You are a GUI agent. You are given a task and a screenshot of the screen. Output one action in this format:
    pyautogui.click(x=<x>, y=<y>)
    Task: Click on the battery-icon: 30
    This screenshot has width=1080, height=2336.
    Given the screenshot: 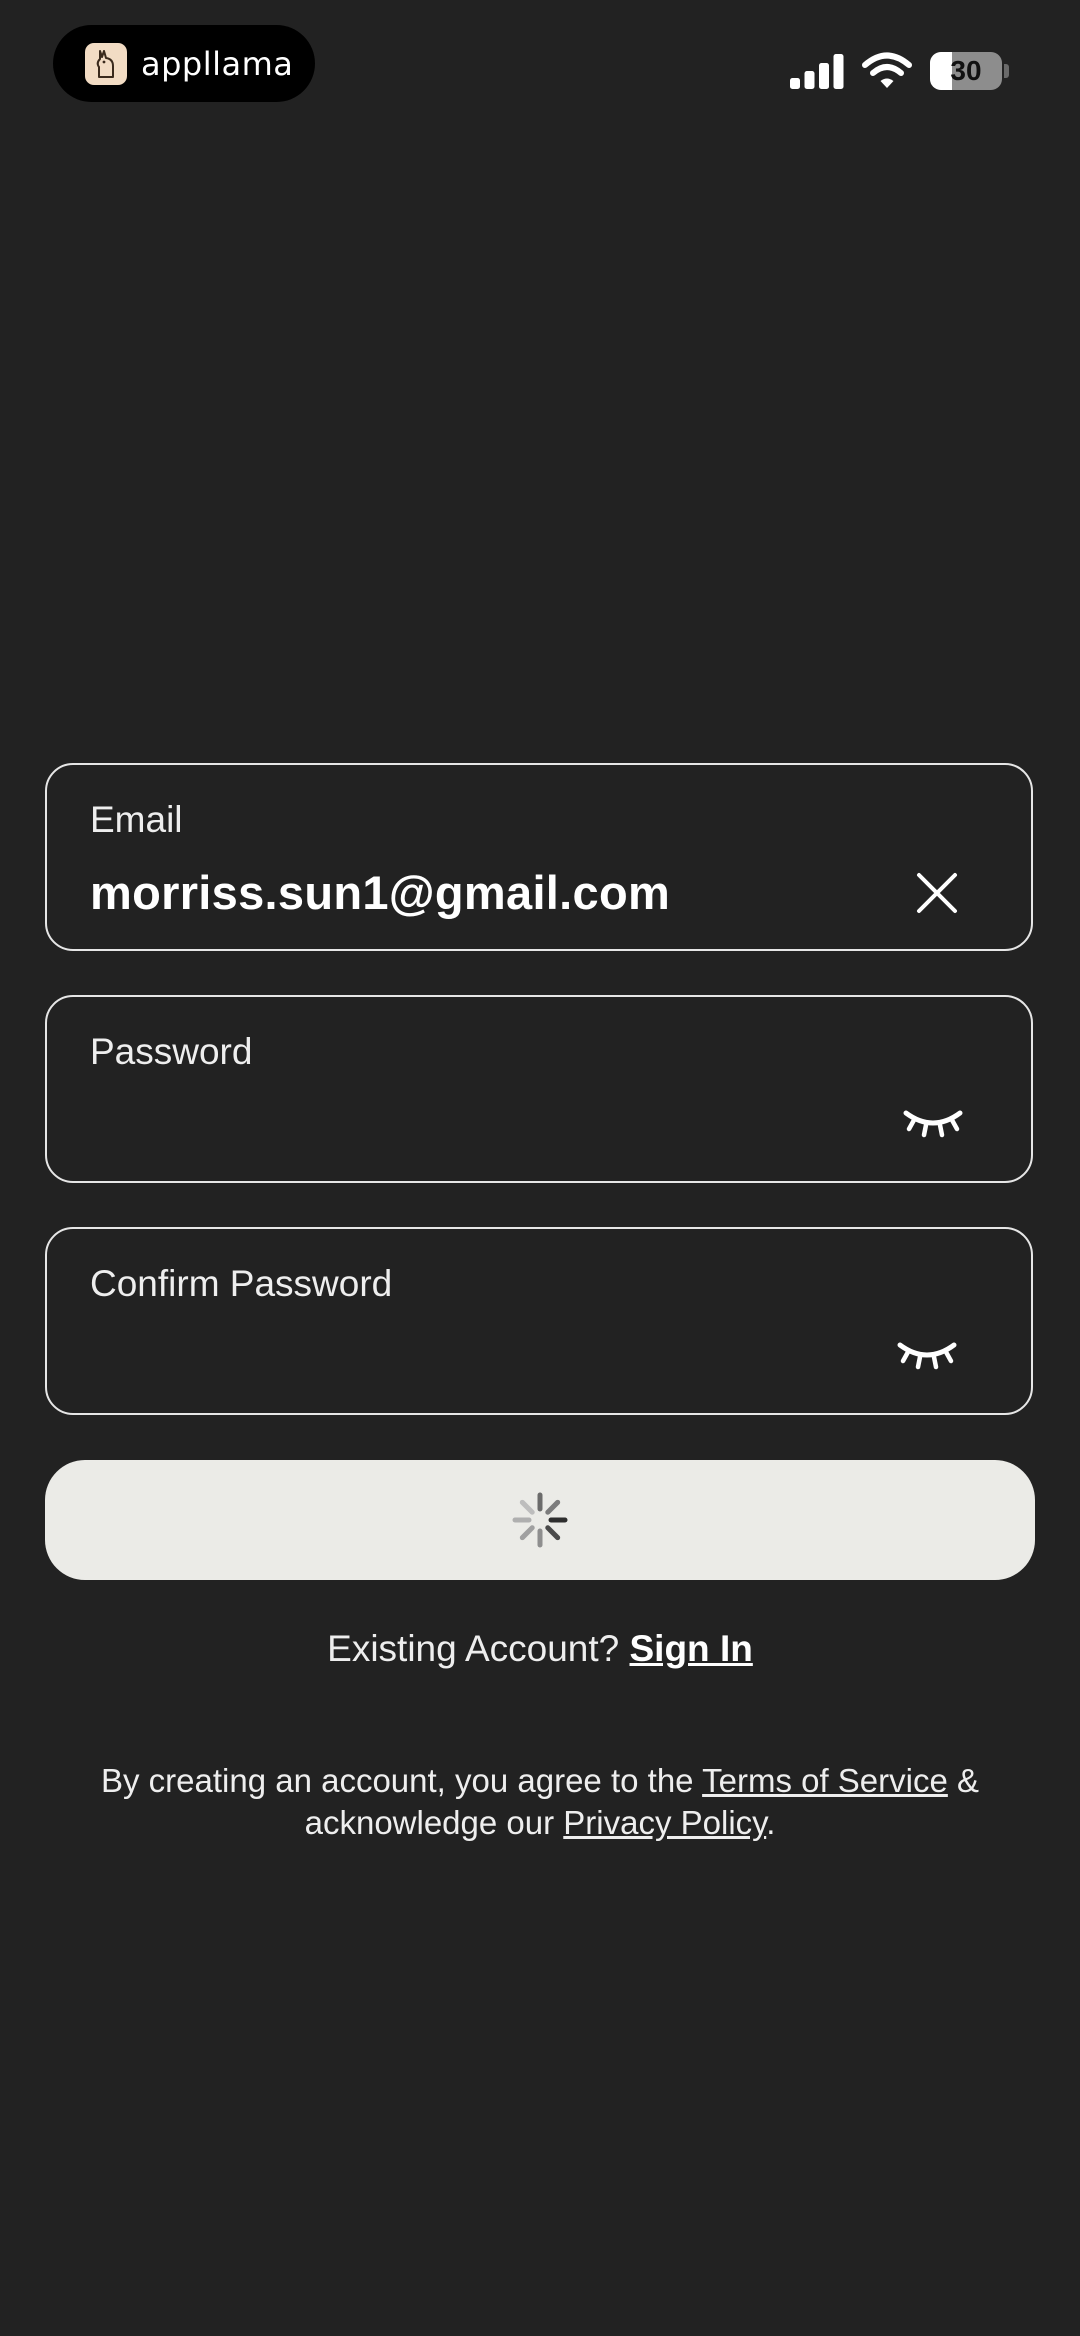 What is the action you would take?
    pyautogui.click(x=966, y=71)
    